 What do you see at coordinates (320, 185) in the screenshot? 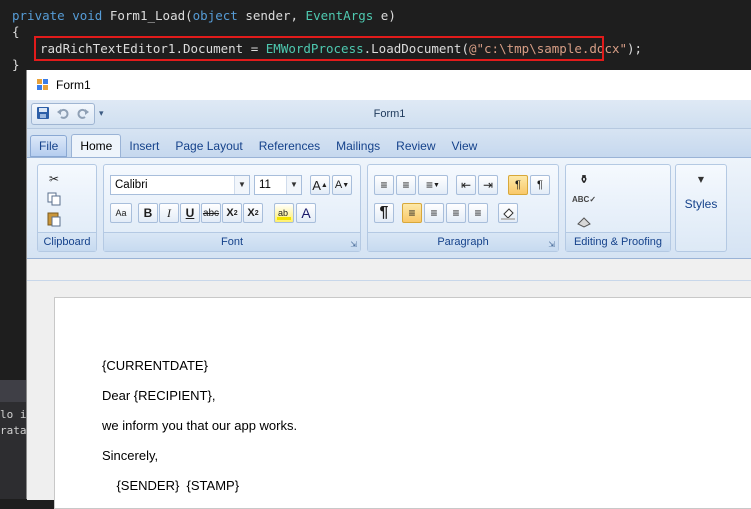
I see `grow-font-button: A ▲` at bounding box center [320, 185].